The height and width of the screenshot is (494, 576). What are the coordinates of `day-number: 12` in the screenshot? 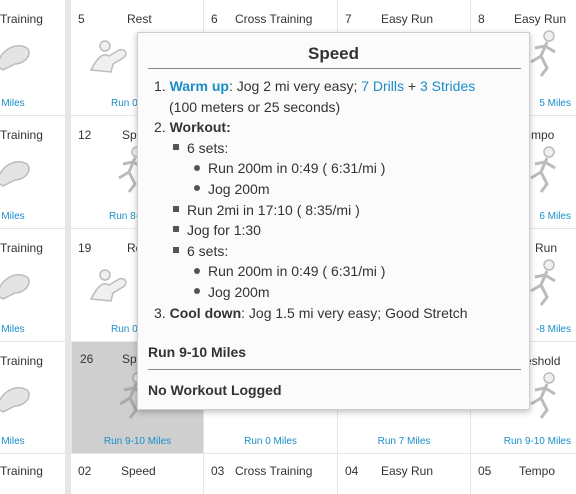 It's located at (85, 135).